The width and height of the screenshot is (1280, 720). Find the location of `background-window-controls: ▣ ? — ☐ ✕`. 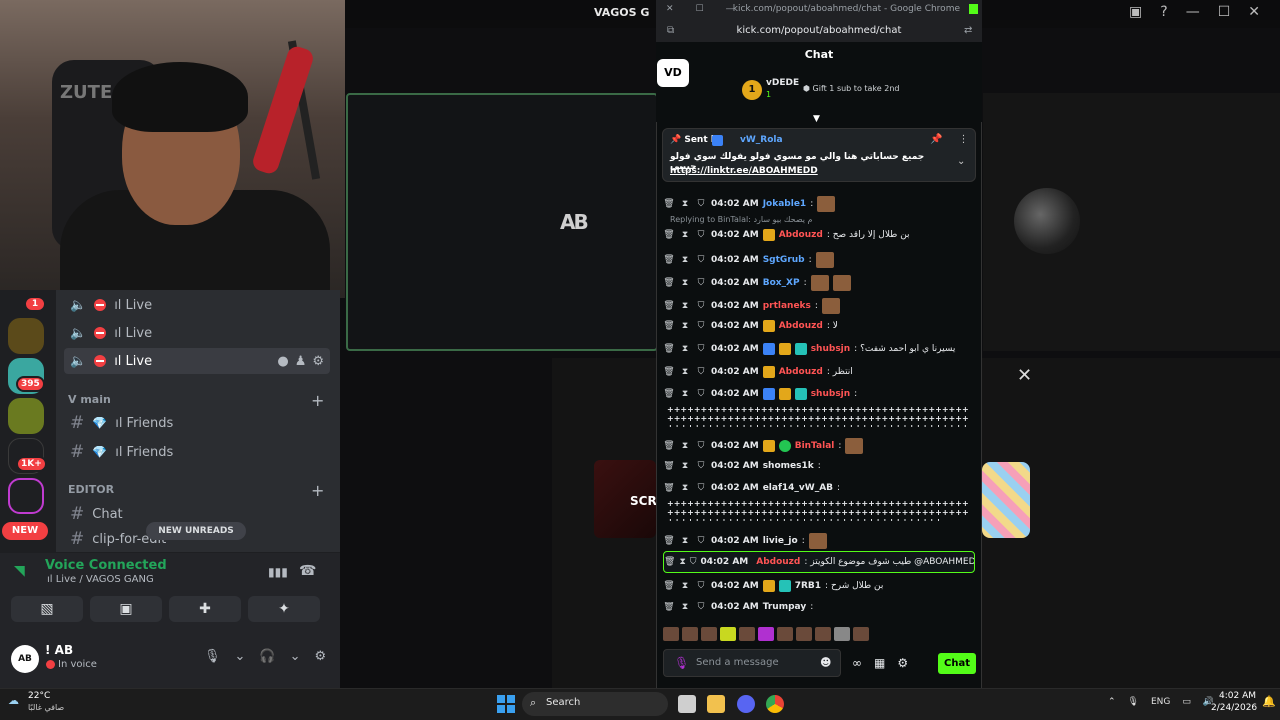

background-window-controls: ▣ ? — ☐ ✕ is located at coordinates (1194, 12).